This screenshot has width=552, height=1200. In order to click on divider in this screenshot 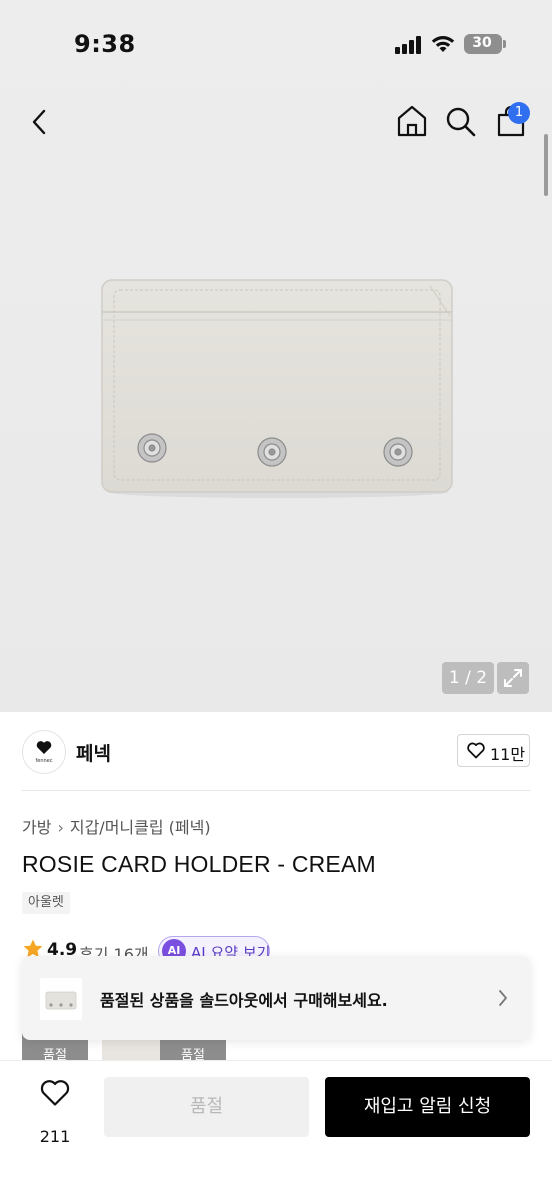, I will do `click(276, 790)`.